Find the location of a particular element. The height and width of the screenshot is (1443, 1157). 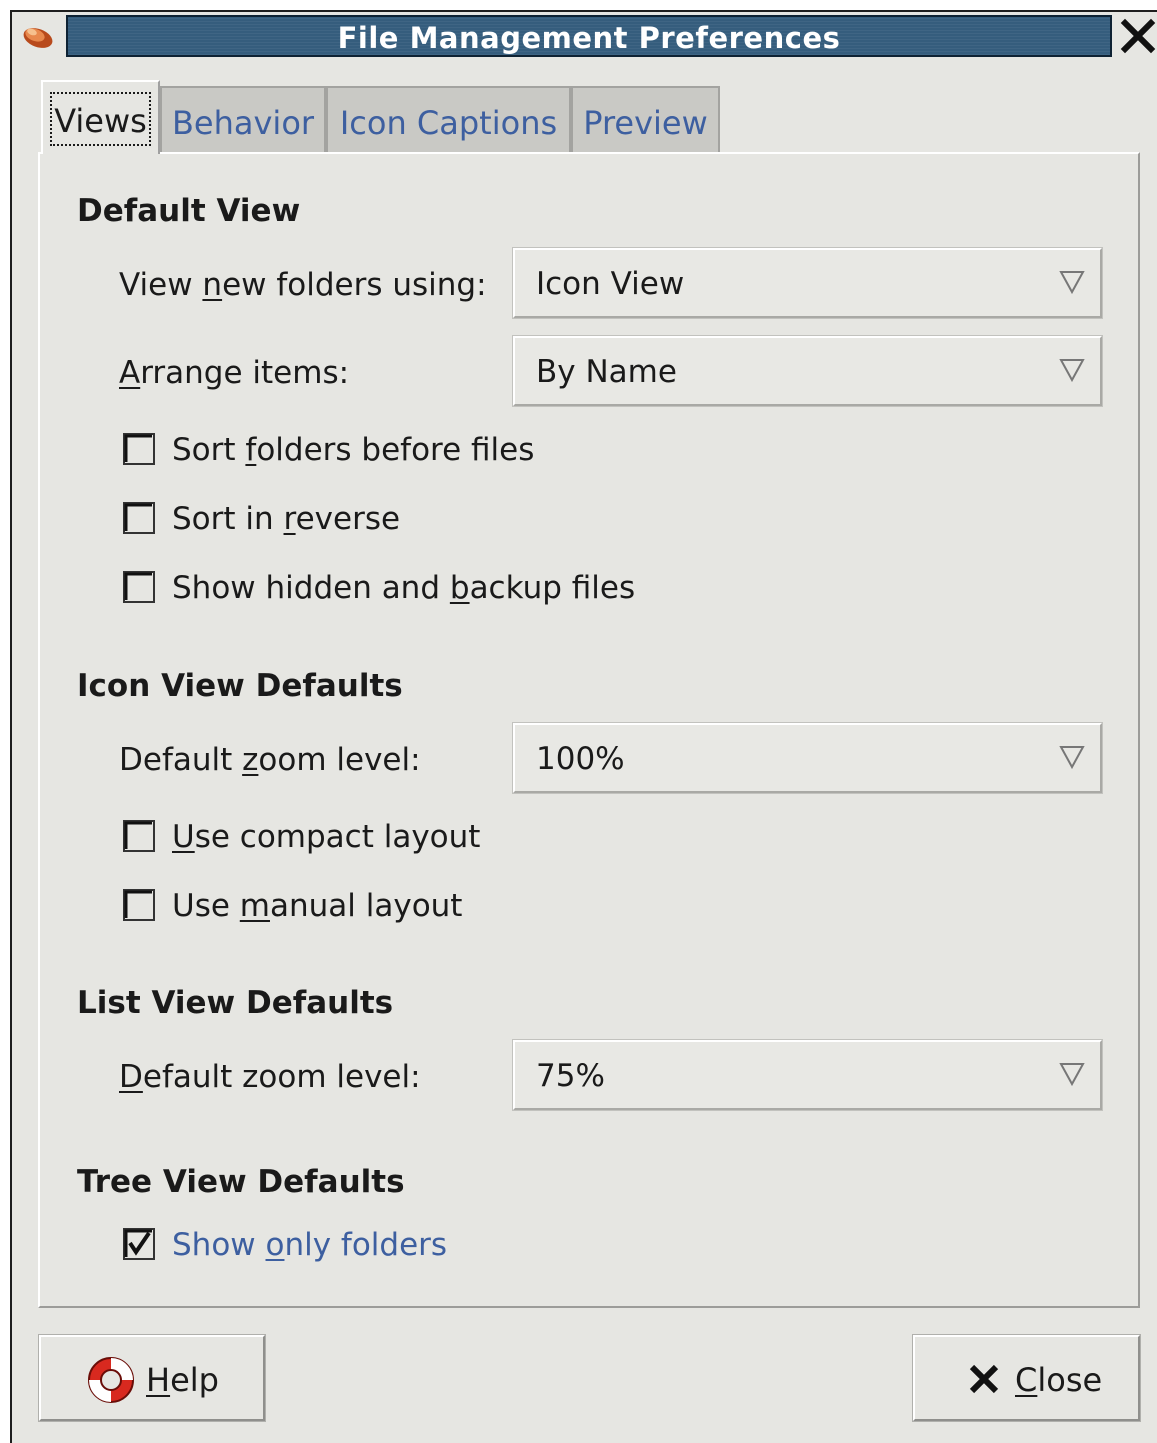

list-zoom-combo: 75% is located at coordinates (807, 1075).